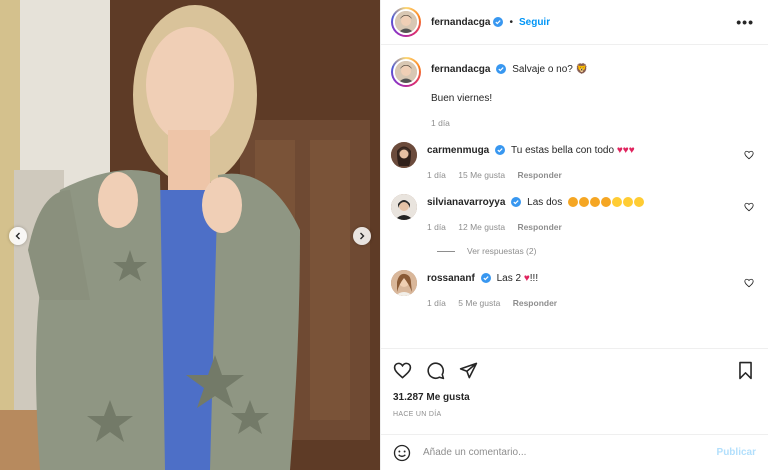 The image size is (768, 470). Describe the element at coordinates (458, 150) in the screenshot. I see `comment-username: carmenmuga` at that location.